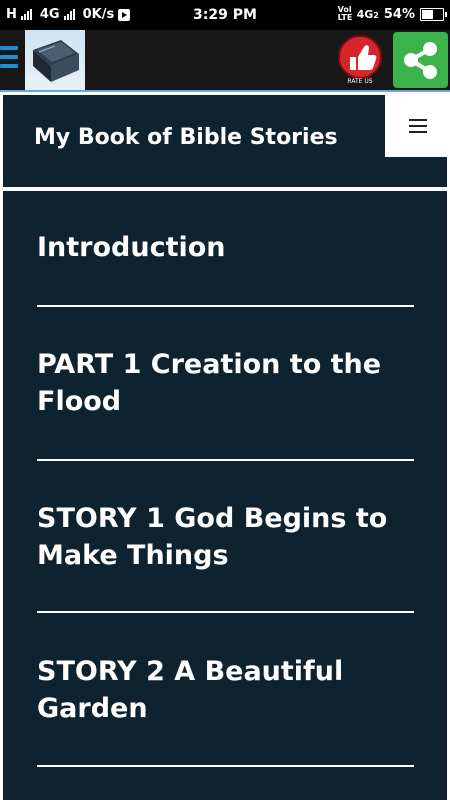  Describe the element at coordinates (227, 537) in the screenshot. I see `list-item-label: STORY 1 God Begins to Make Things` at that location.